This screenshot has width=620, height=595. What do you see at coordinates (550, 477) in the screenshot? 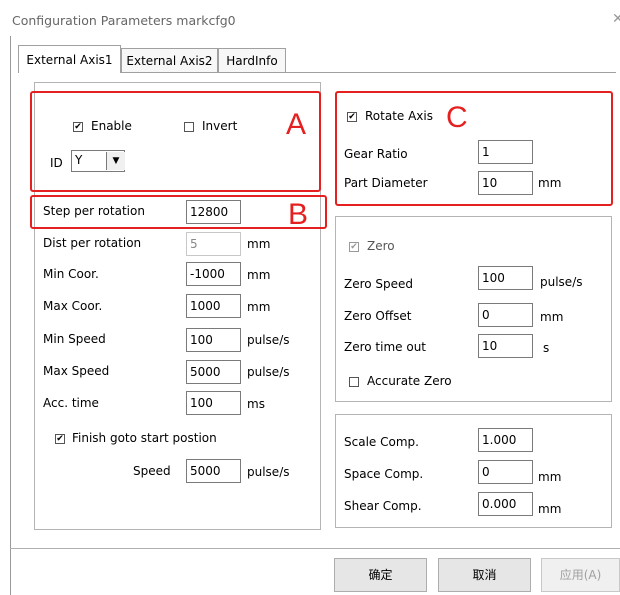
I see `space-comp-unit: mm` at bounding box center [550, 477].